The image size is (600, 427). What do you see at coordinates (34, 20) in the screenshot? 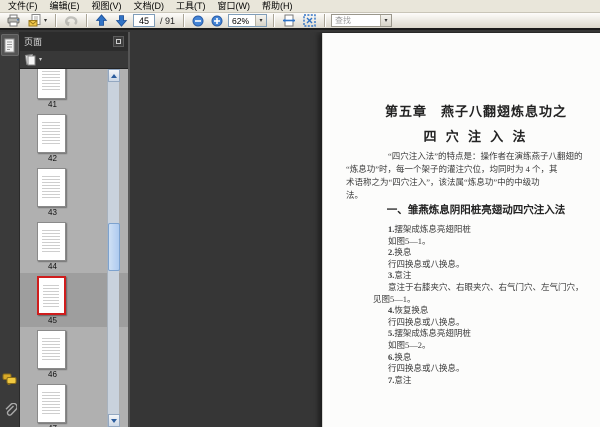
I see `email-icon` at bounding box center [34, 20].